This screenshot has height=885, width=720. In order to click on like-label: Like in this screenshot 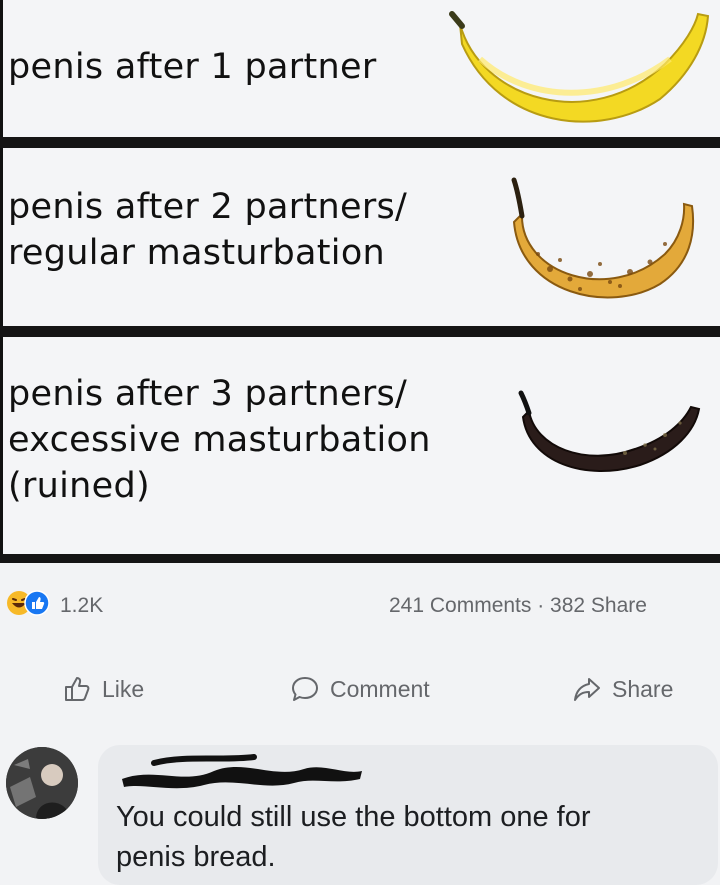, I will do `click(123, 688)`.